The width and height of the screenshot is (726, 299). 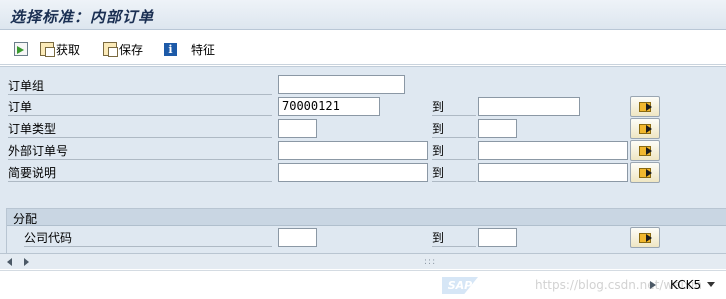 What do you see at coordinates (497, 128) in the screenshot?
I see `order-type-to-input` at bounding box center [497, 128].